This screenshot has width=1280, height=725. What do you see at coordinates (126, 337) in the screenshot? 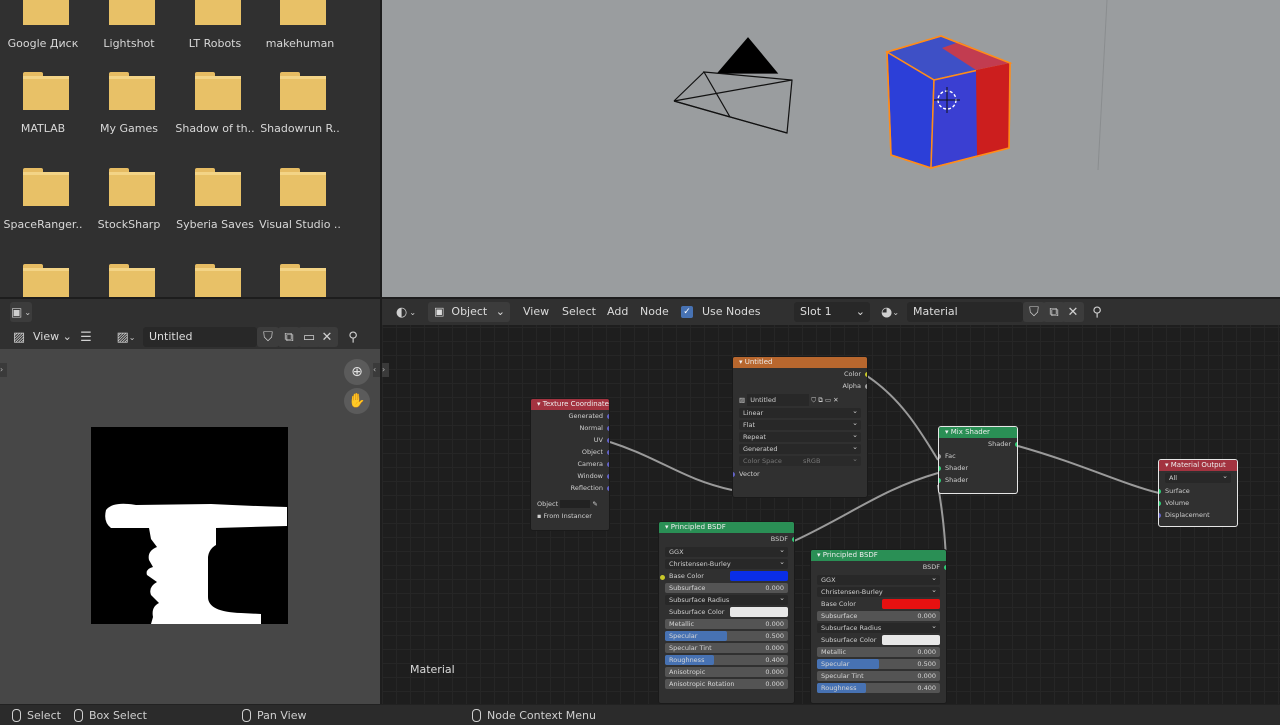
I see `image-browse-button: ▨ ⌄` at bounding box center [126, 337].